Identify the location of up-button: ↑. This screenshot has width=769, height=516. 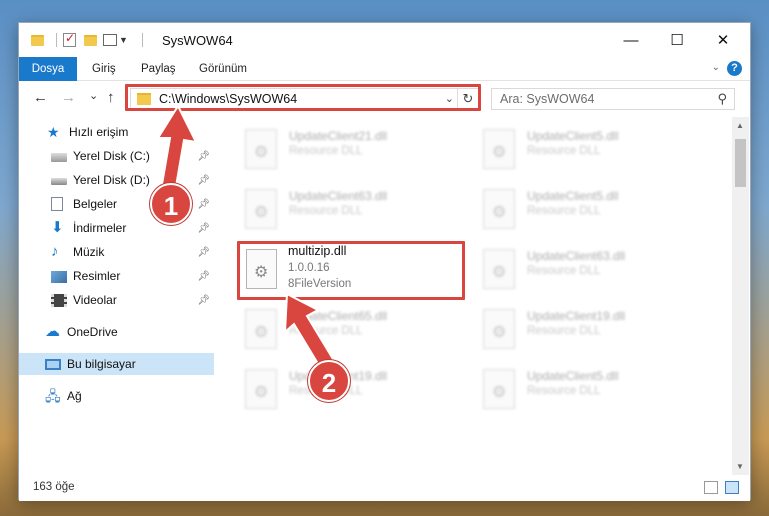
(111, 97).